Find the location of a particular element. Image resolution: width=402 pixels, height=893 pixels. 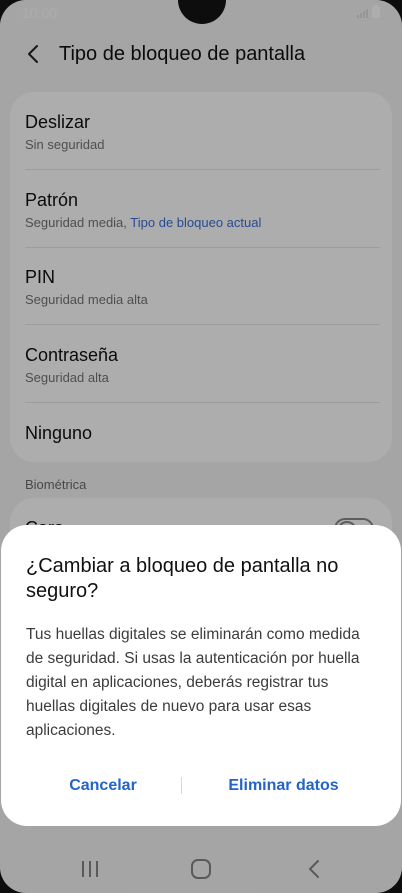

recents-icon is located at coordinates (90, 869).